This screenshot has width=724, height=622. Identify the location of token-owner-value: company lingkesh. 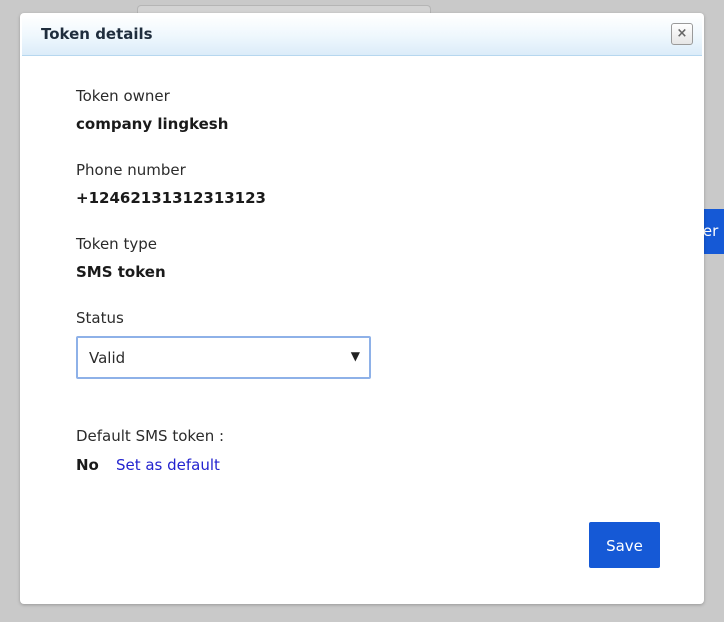
(152, 124).